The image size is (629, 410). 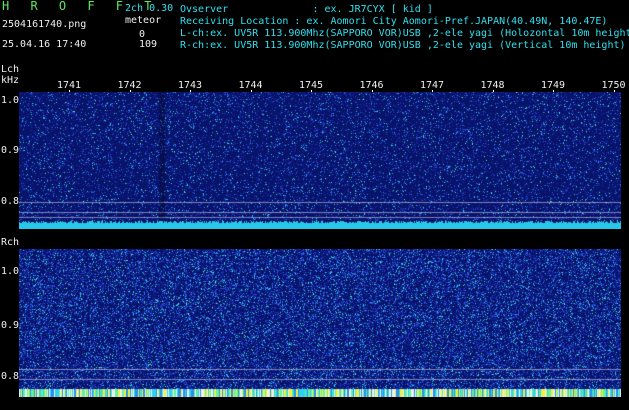 What do you see at coordinates (44, 44) in the screenshot?
I see `datetime: 25.04.16 17:40` at bounding box center [44, 44].